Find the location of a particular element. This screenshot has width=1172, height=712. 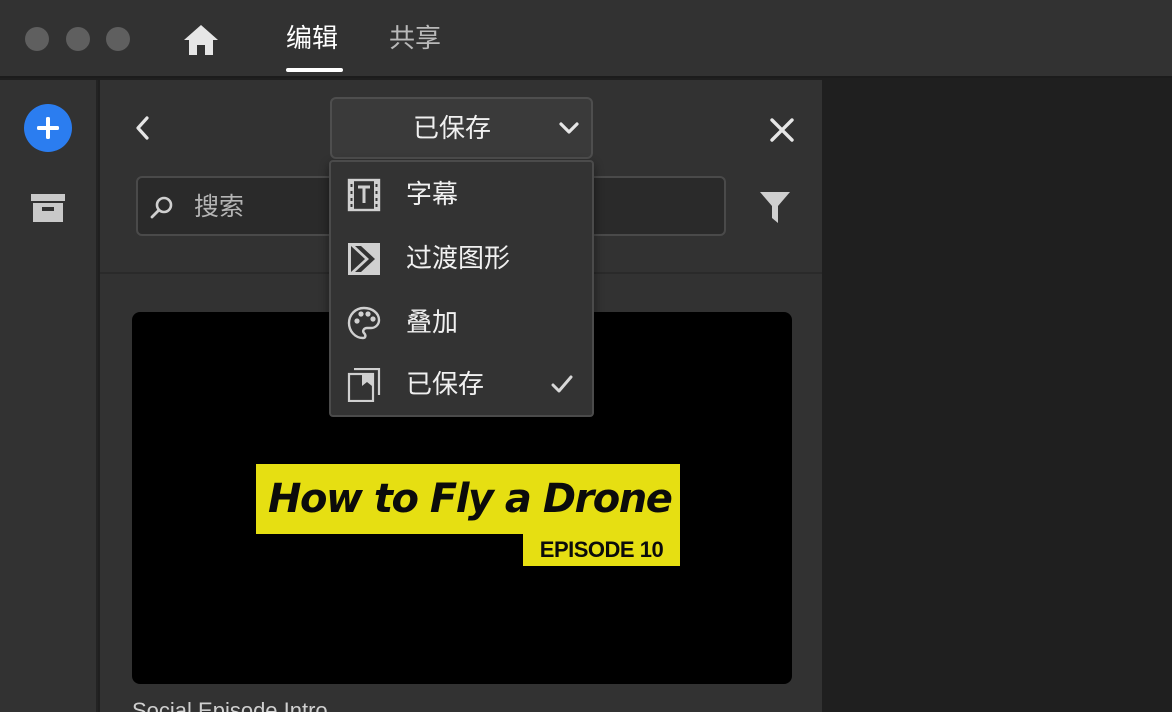

filter-icon is located at coordinates (775, 207).